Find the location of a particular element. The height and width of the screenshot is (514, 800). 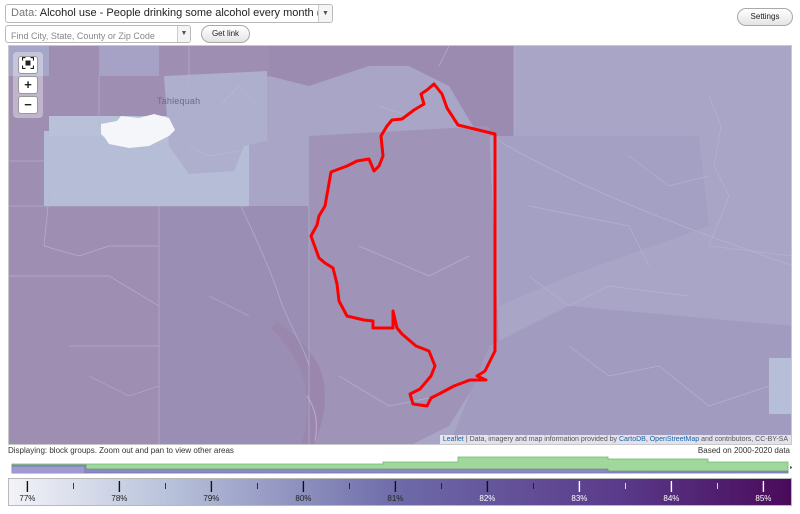

fit-bounds-icon is located at coordinates (28, 65).